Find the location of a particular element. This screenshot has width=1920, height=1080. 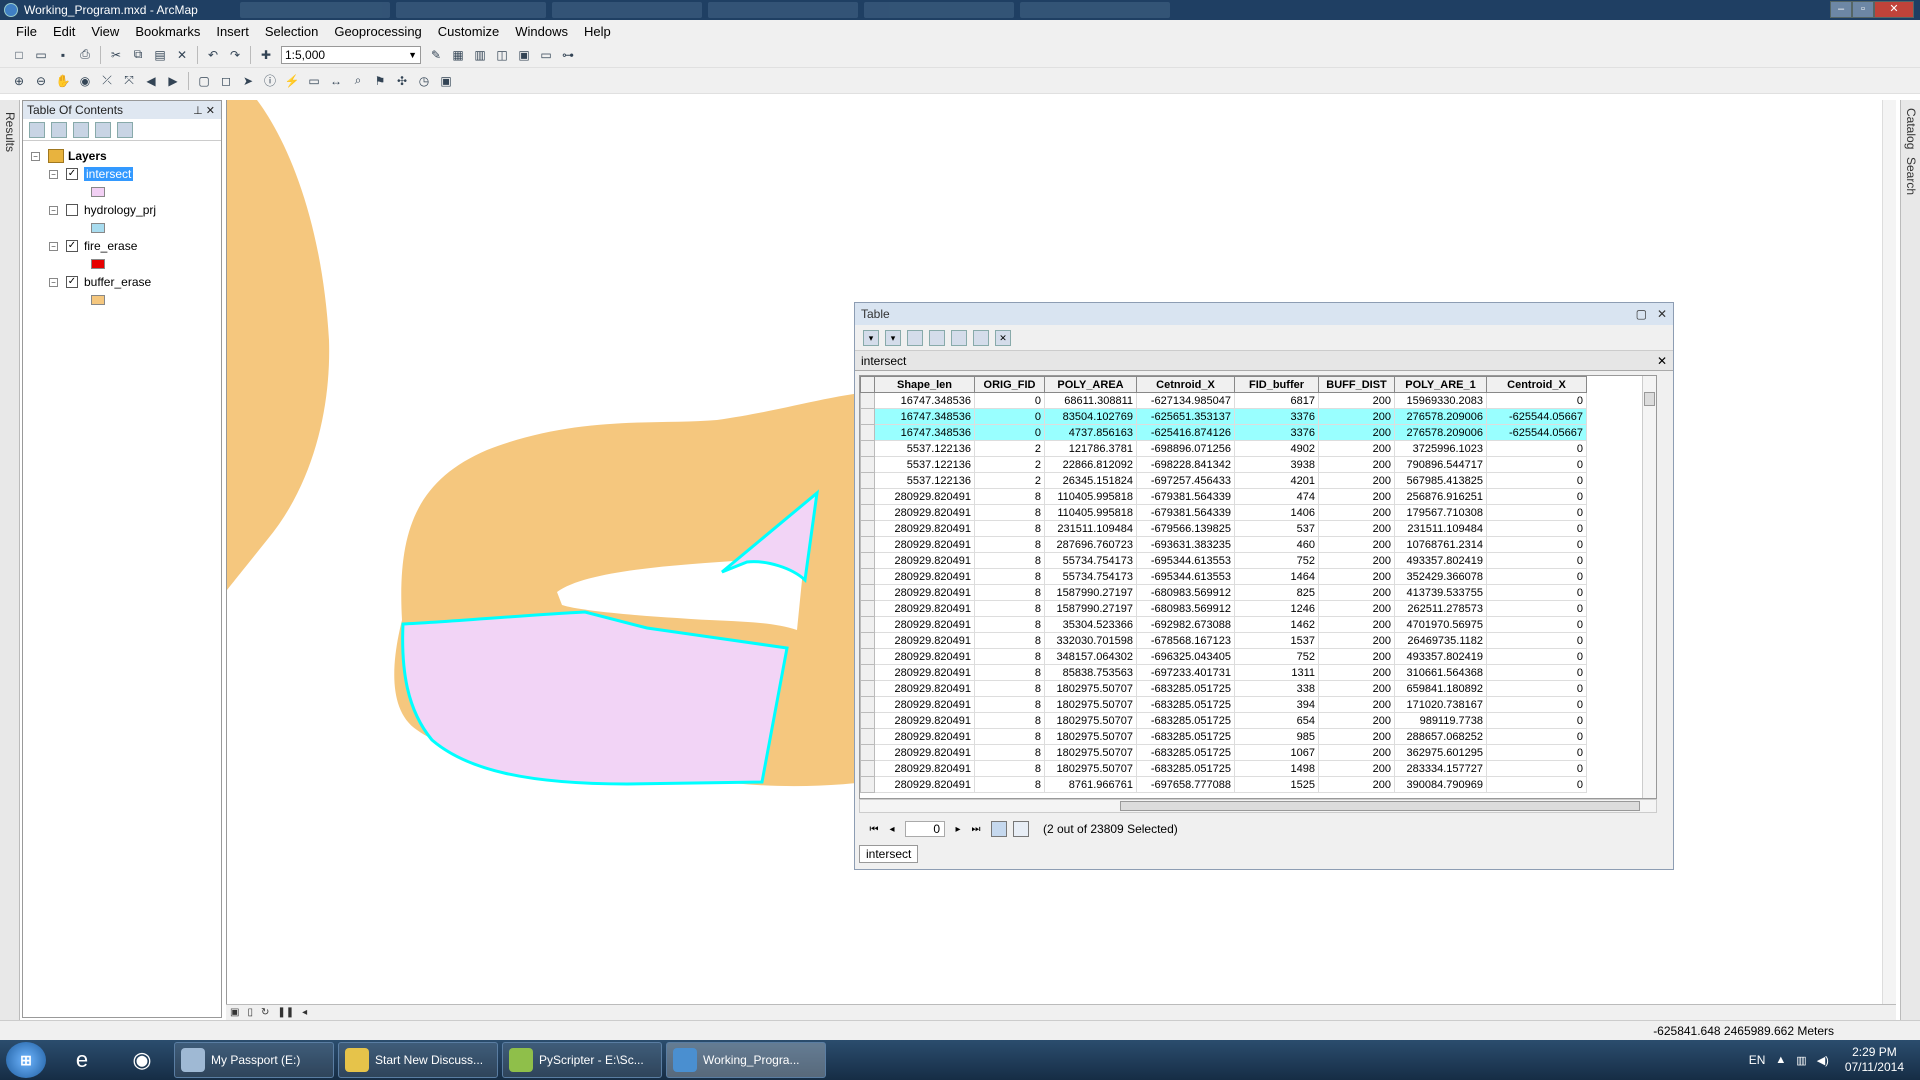

table-cell: -680983.569912 is located at coordinates (1185, 592).